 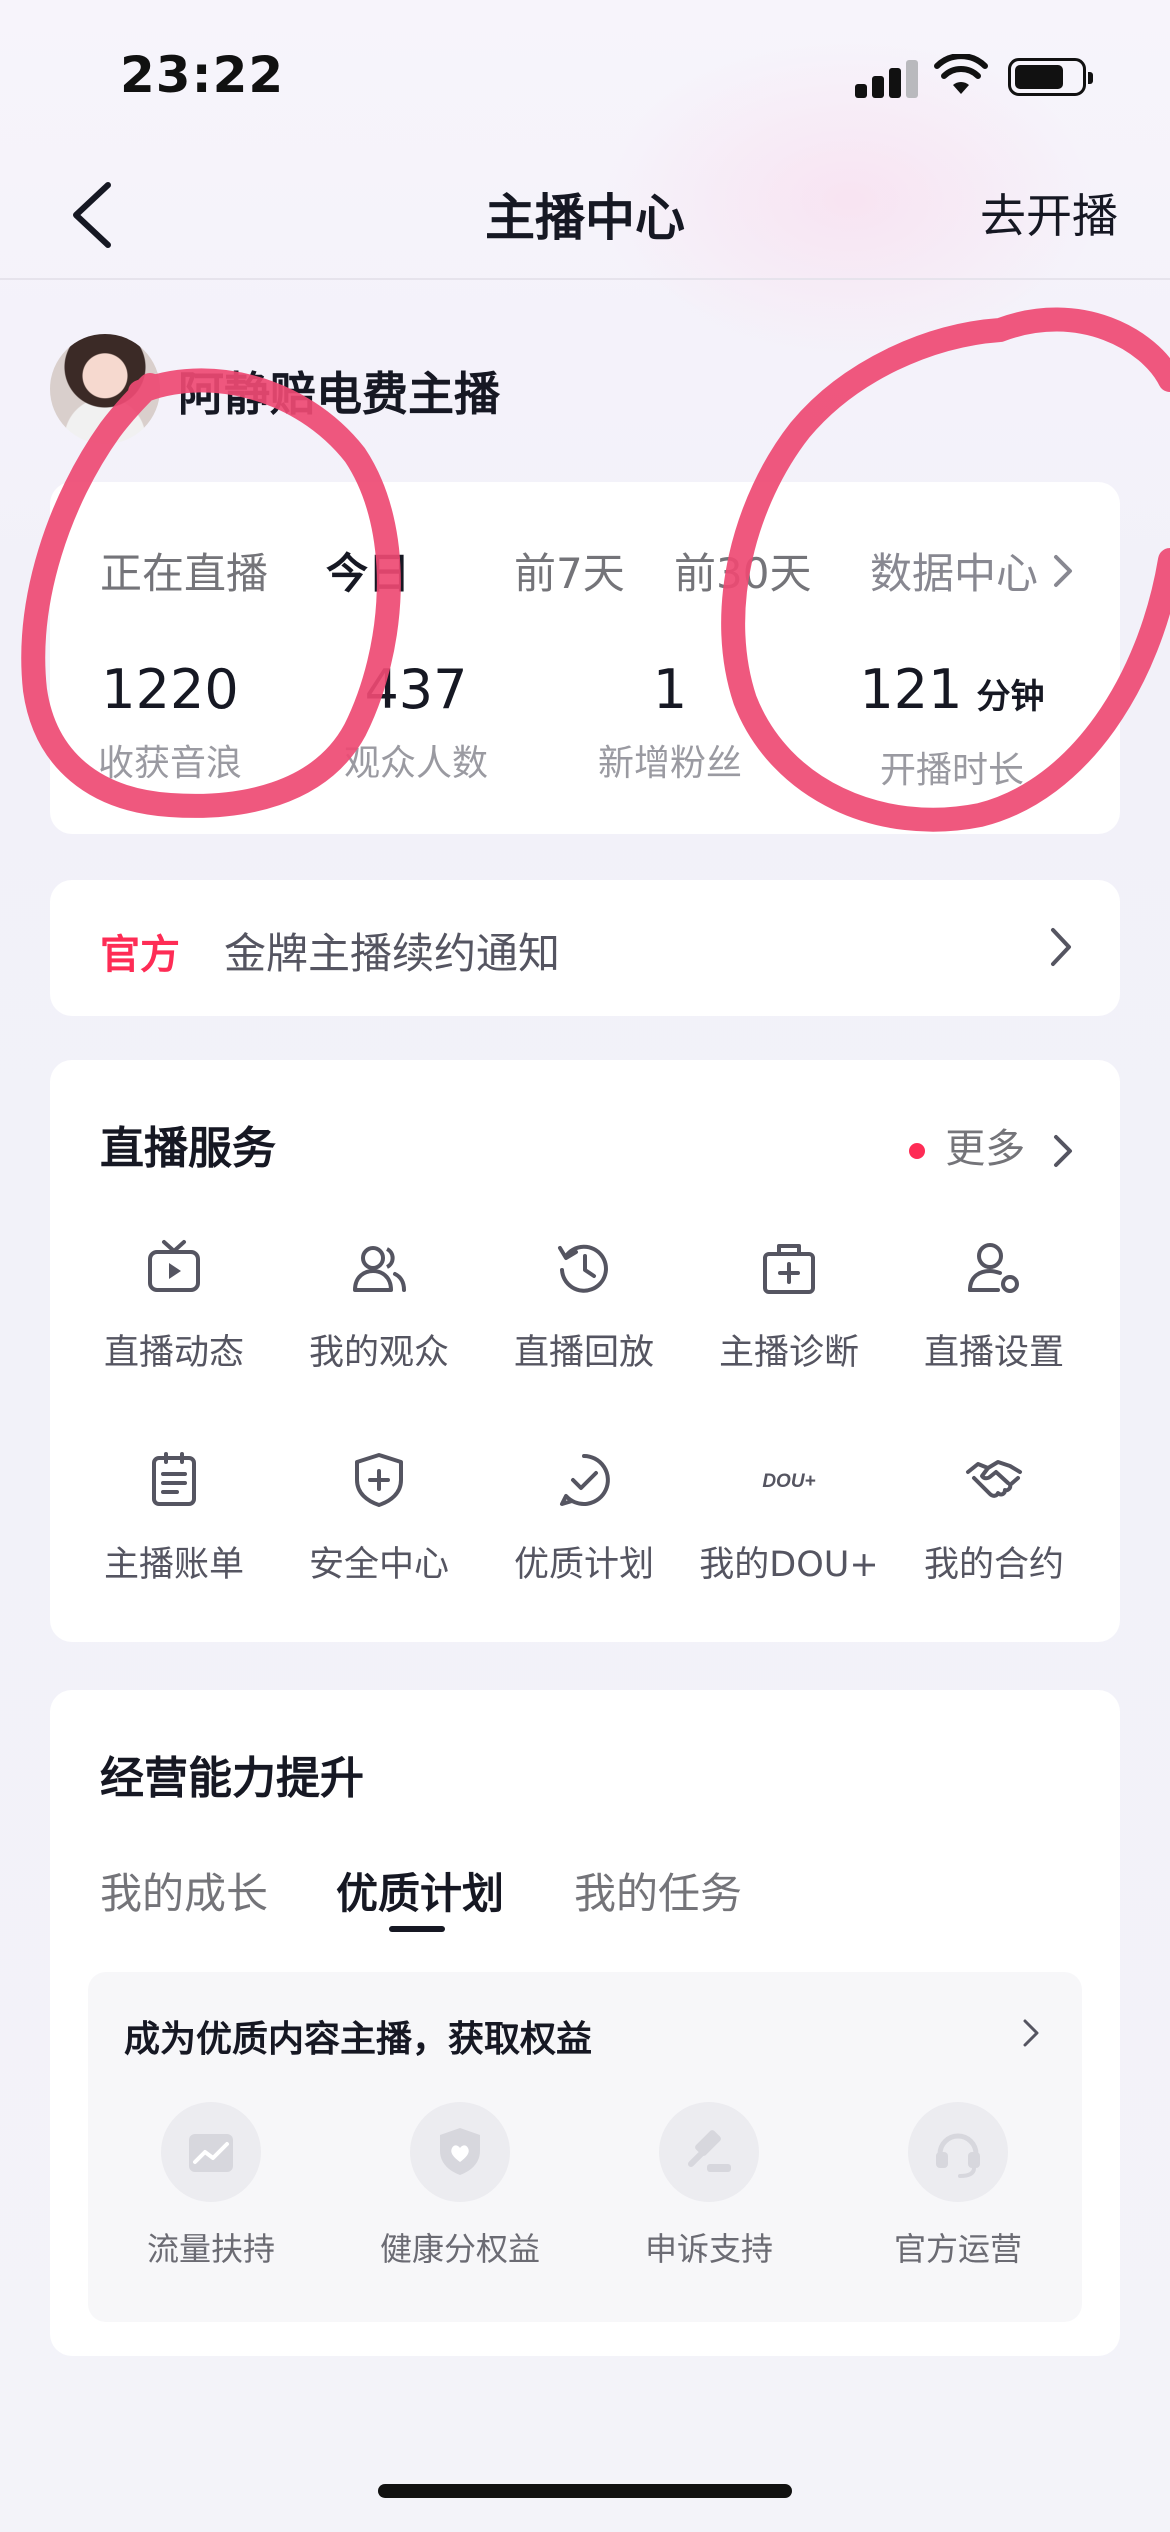 What do you see at coordinates (105, 389) in the screenshot?
I see `avatar` at bounding box center [105, 389].